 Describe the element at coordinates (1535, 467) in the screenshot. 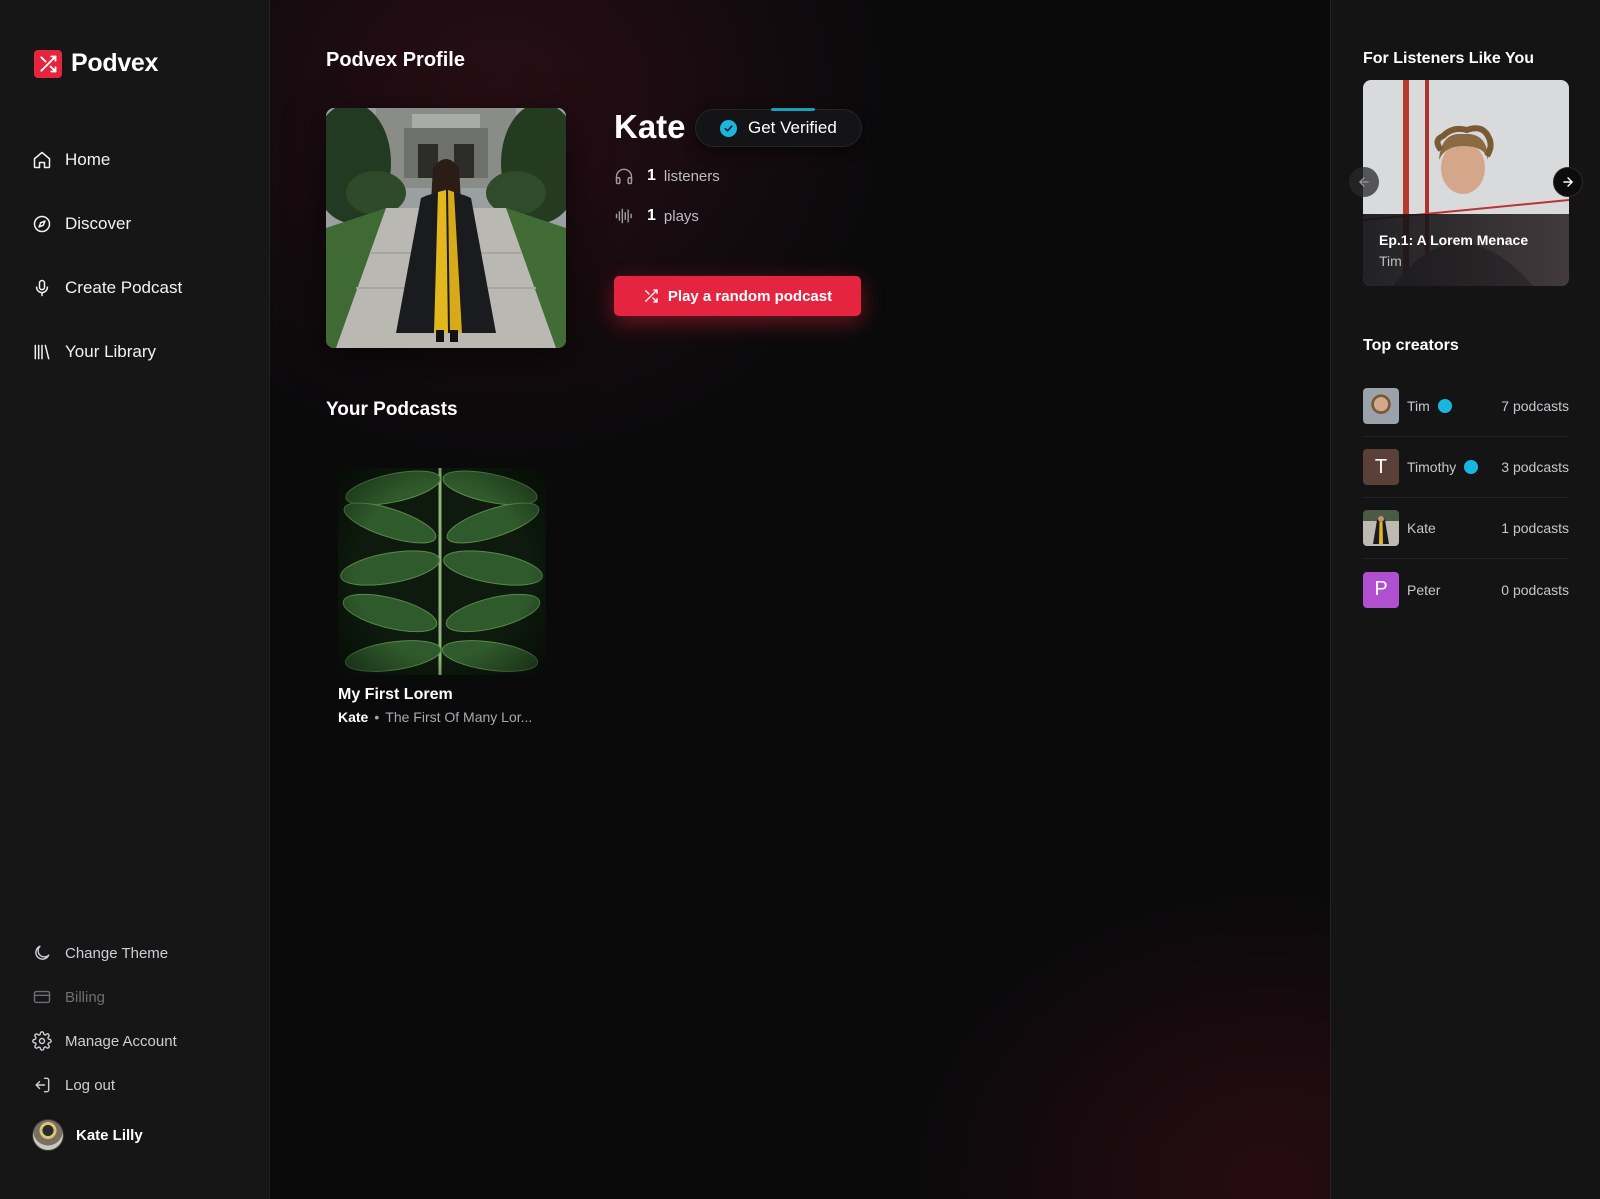

I see `creator-podcast-count: 3 podcasts` at that location.